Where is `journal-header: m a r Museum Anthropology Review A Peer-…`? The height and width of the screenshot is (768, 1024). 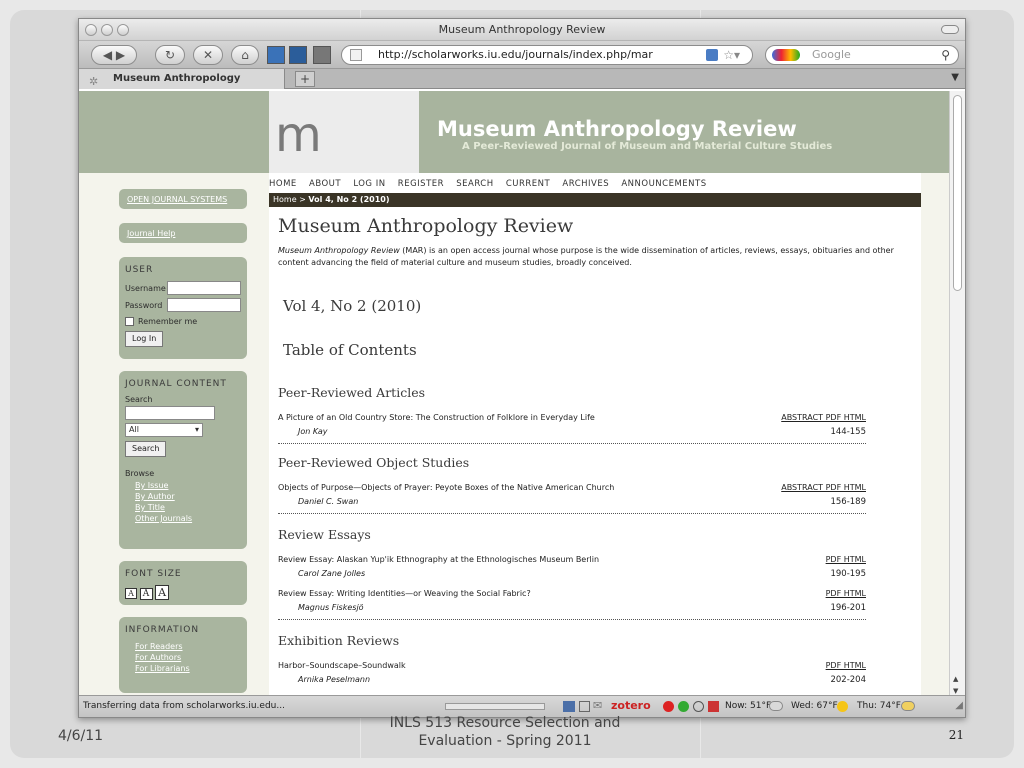 journal-header: m a r Museum Anthropology Review A Peer-… is located at coordinates (515, 155).